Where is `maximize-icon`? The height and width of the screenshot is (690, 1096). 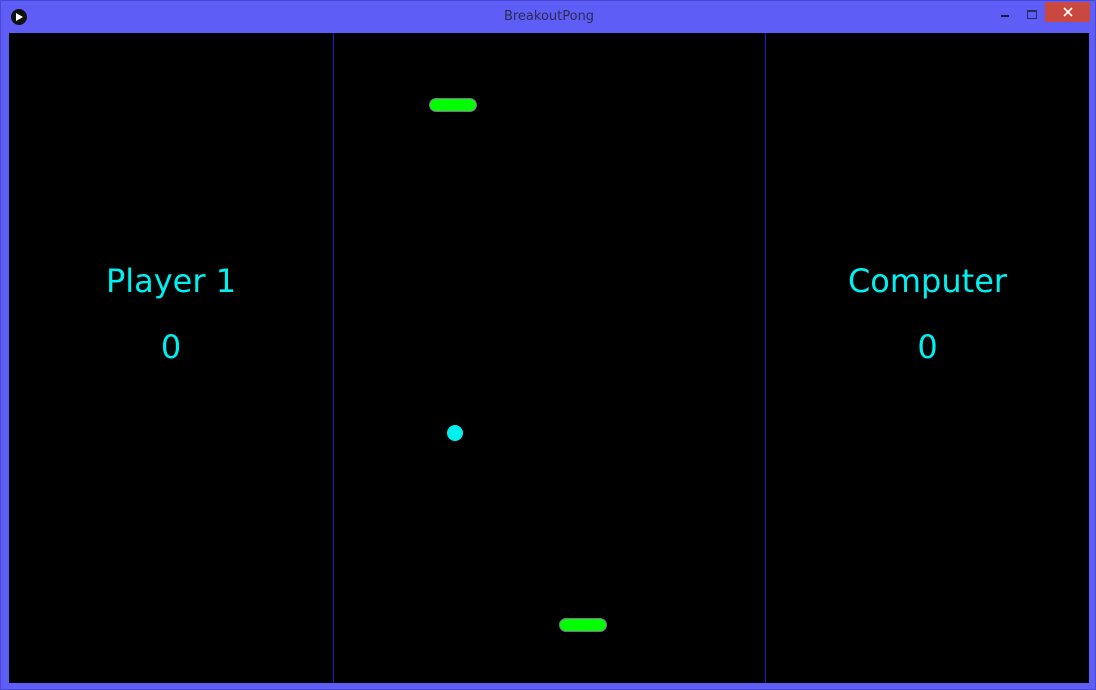 maximize-icon is located at coordinates (1032, 15).